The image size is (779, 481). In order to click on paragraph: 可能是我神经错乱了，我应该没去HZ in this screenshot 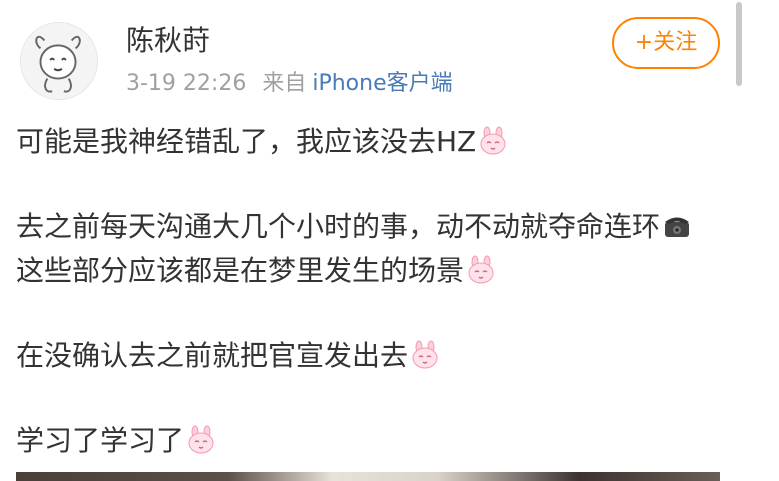, I will do `click(366, 142)`.